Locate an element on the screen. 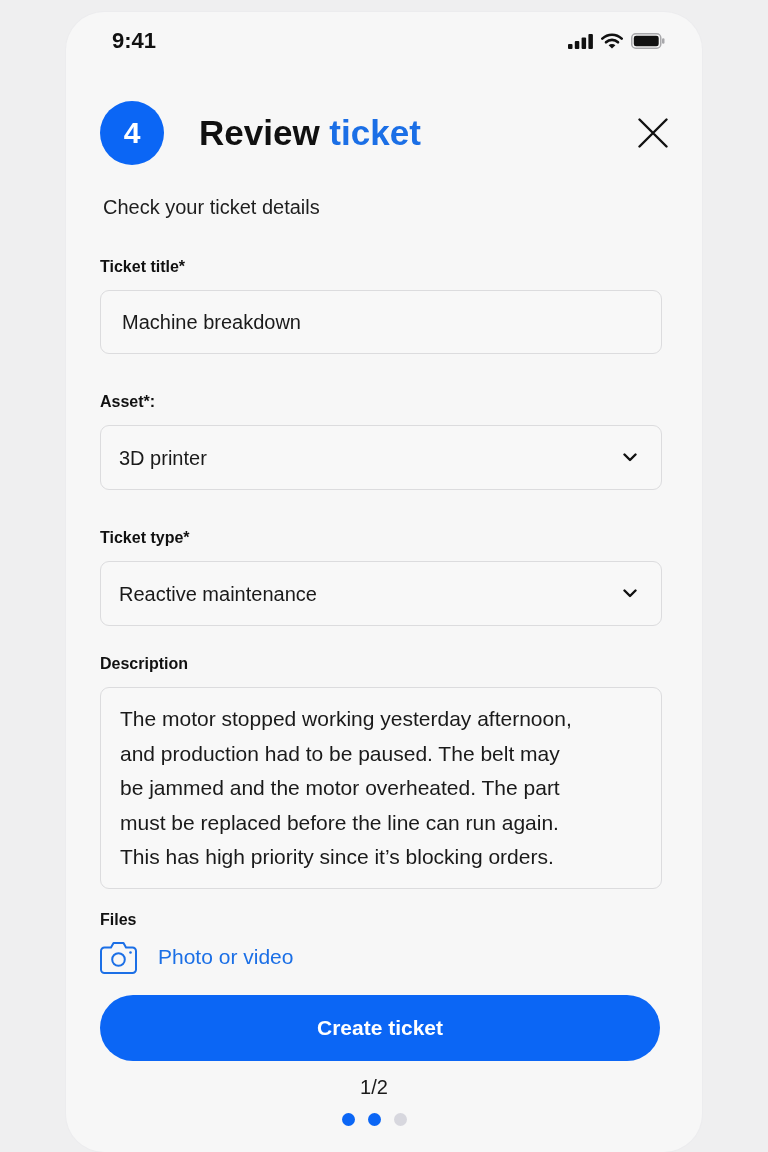  description-textarea: The motor stopped working yesterday afternoon, and production had to be paused. The belt may be jammed and the motor overheated. The part must be replaced before the line can run again. This has high priority since it’s blocking orders. is located at coordinates (381, 788).